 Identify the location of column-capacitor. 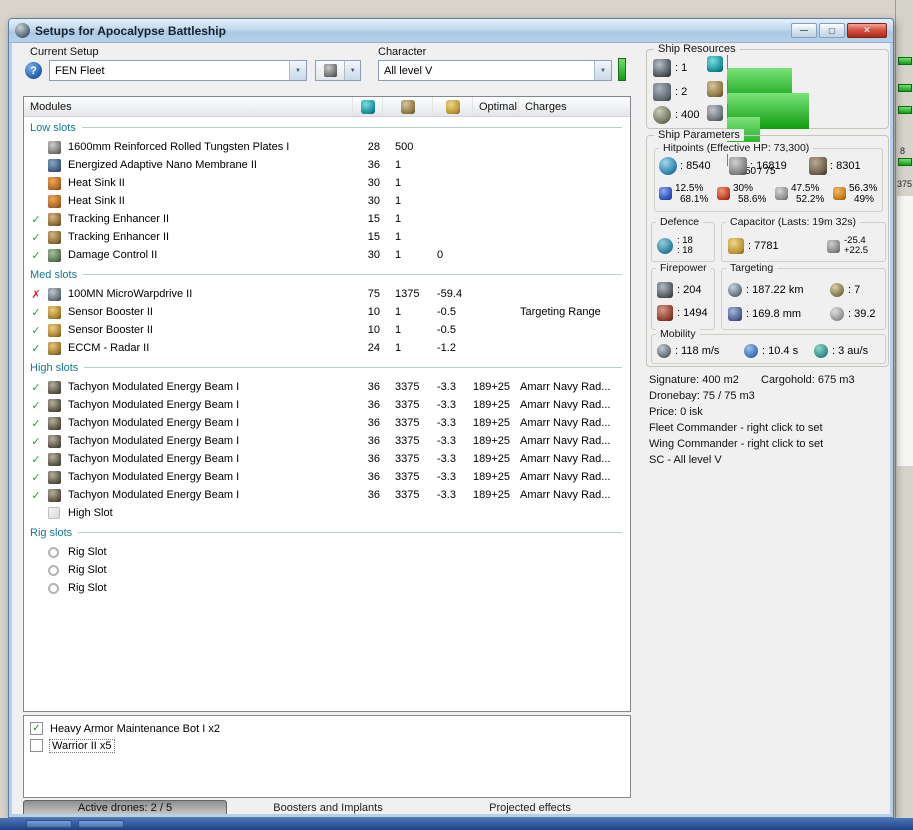
(453, 106).